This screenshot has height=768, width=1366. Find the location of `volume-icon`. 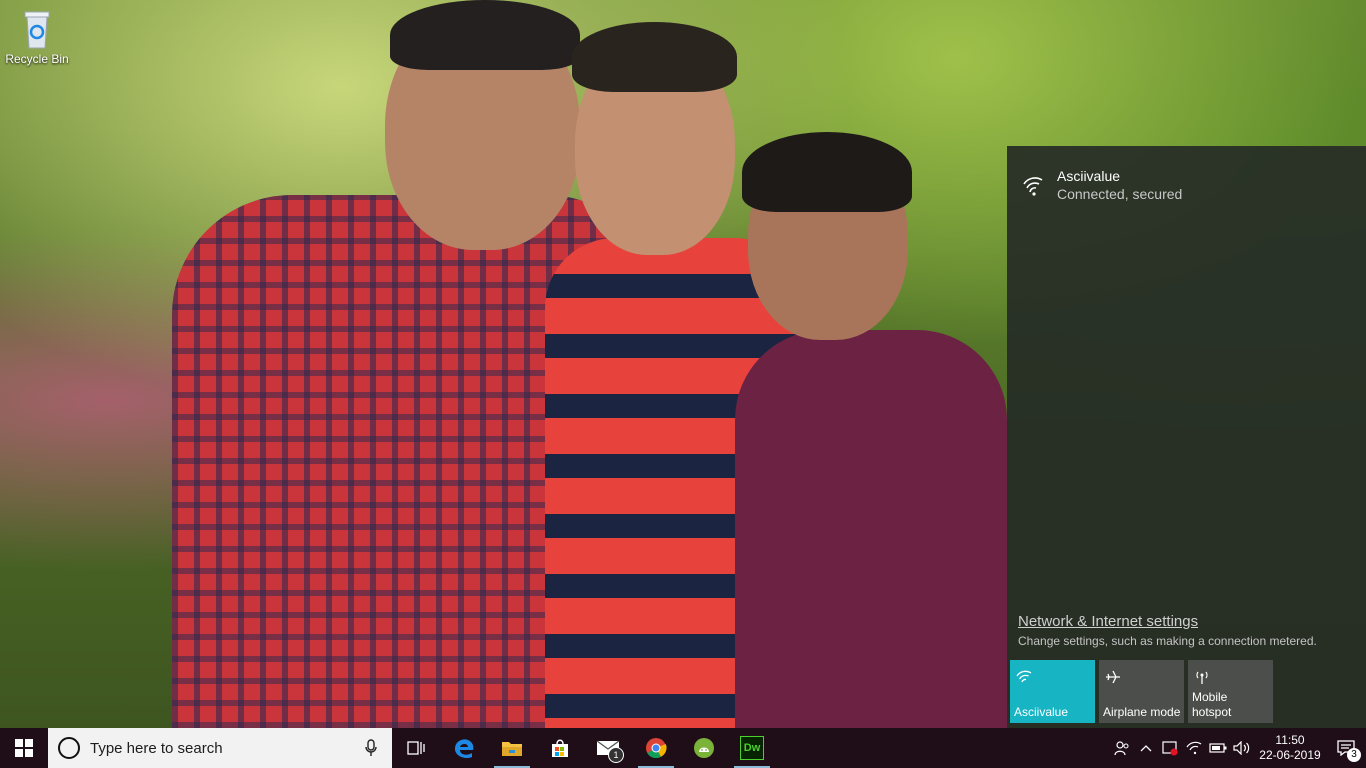

volume-icon is located at coordinates (1241, 748).